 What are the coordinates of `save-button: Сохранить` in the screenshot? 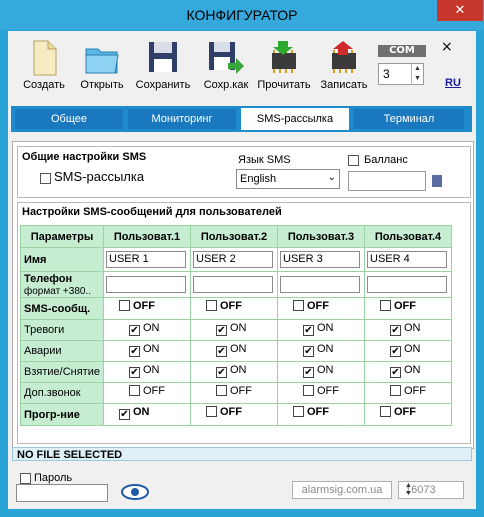 It's located at (163, 69).